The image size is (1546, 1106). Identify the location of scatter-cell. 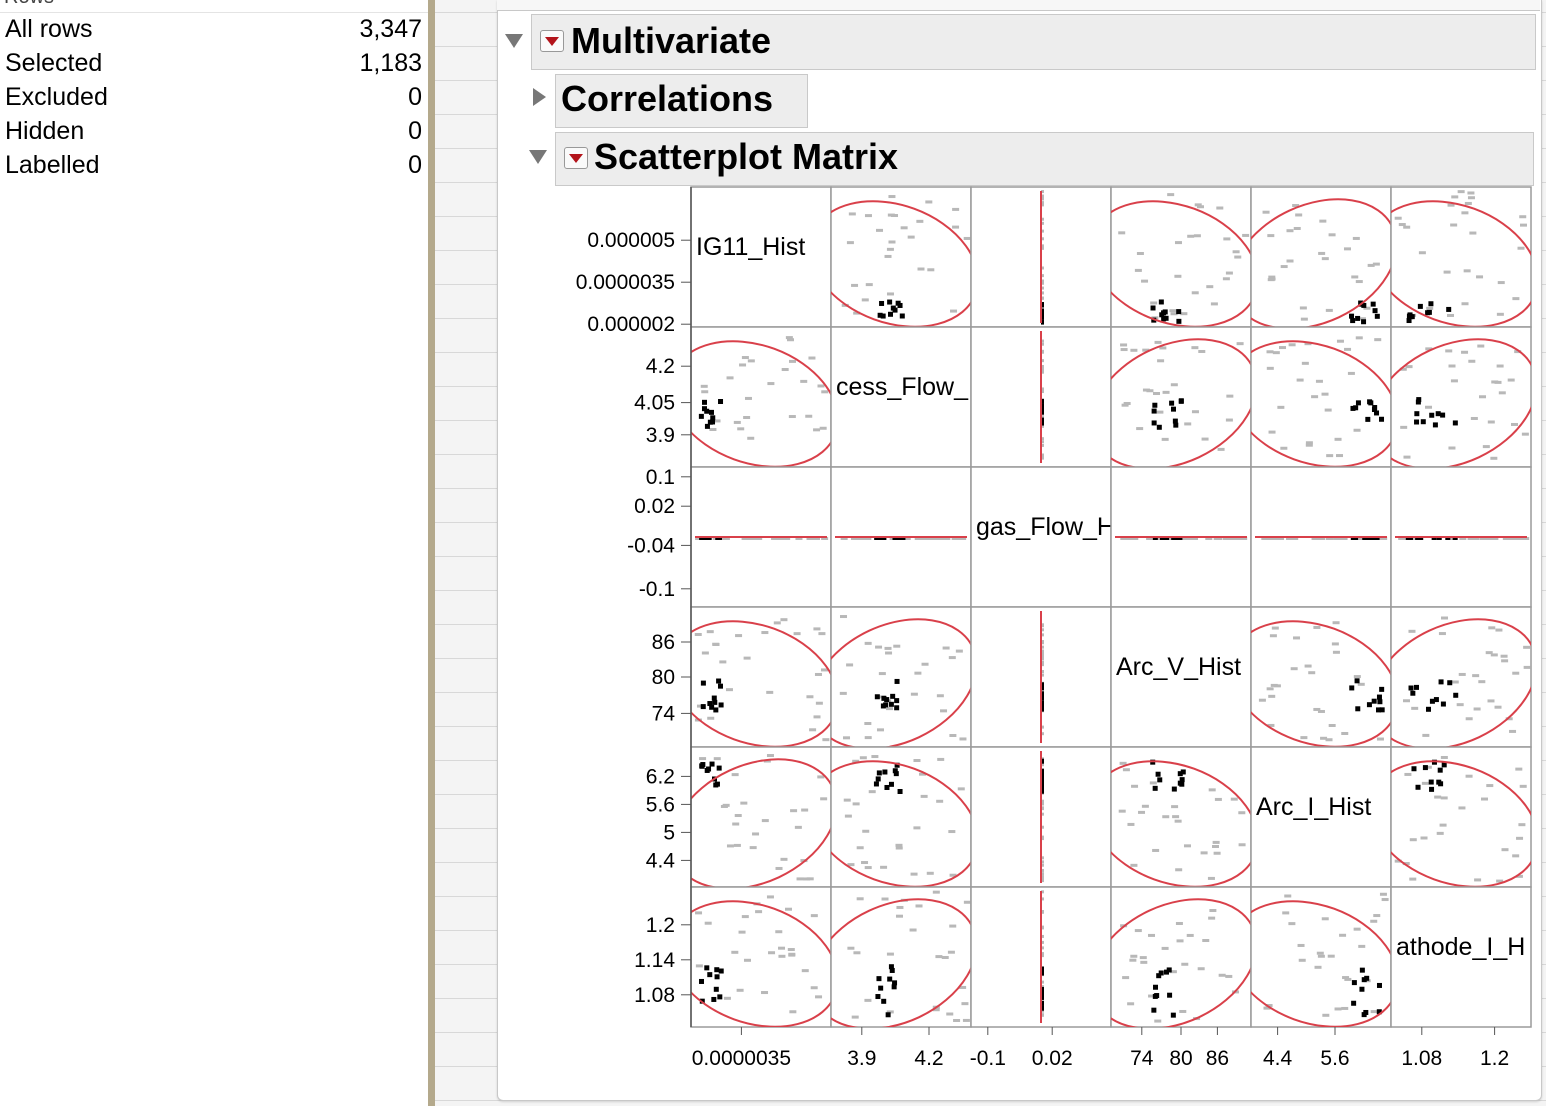
(1181, 537).